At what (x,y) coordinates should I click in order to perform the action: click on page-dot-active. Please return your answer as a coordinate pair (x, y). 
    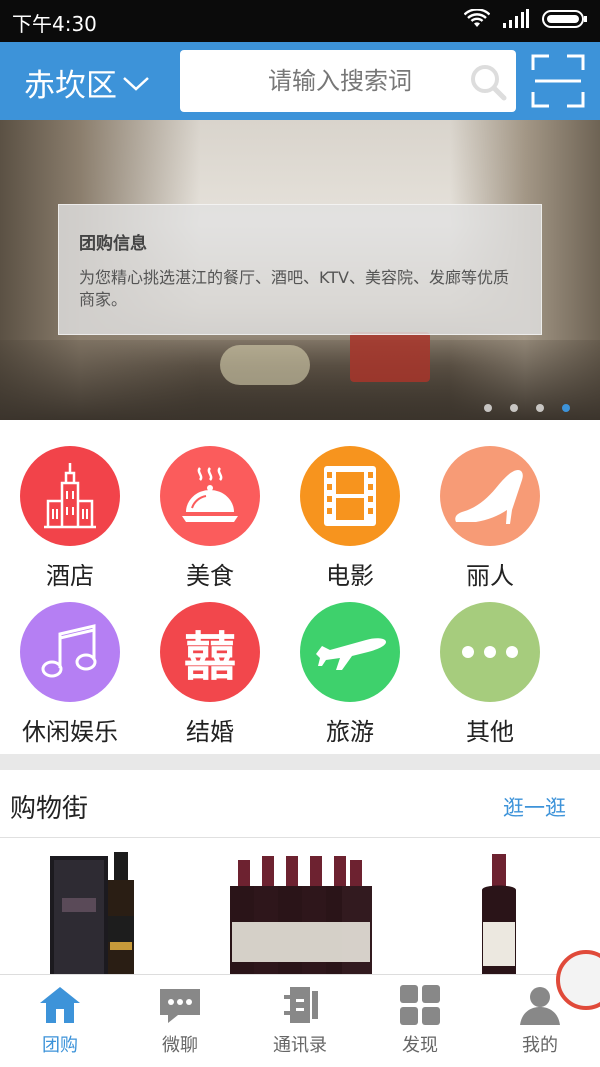
    Looking at the image, I should click on (566, 408).